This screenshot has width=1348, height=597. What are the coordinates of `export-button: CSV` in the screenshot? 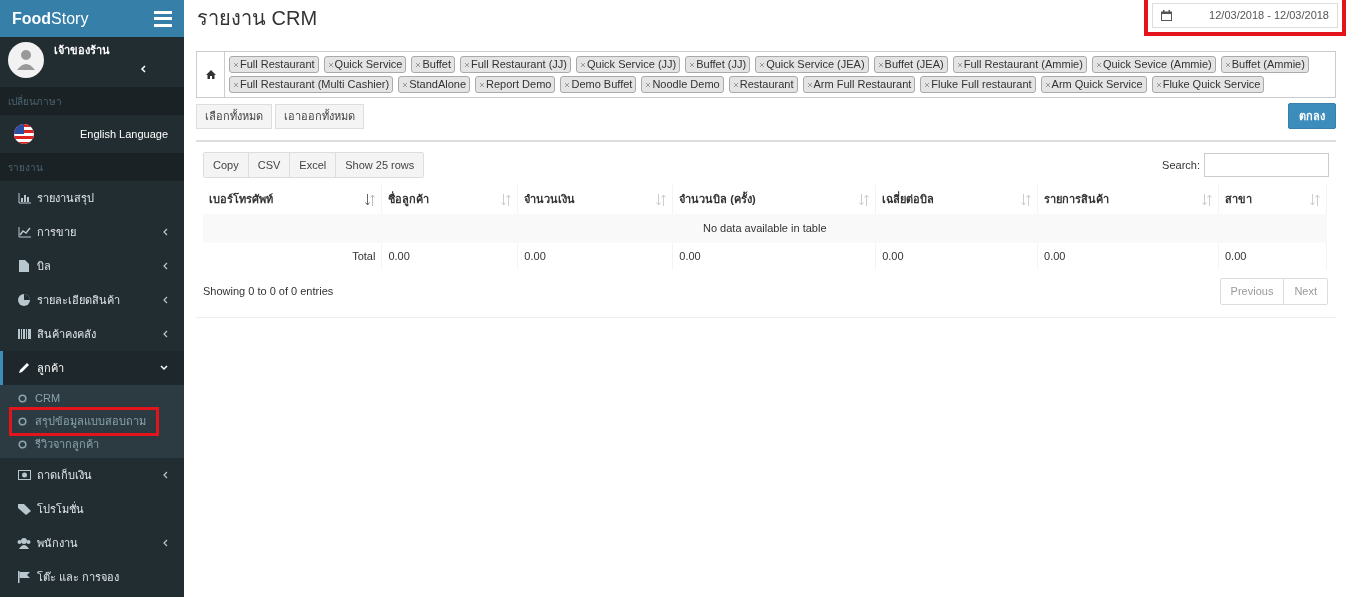 It's located at (268, 165).